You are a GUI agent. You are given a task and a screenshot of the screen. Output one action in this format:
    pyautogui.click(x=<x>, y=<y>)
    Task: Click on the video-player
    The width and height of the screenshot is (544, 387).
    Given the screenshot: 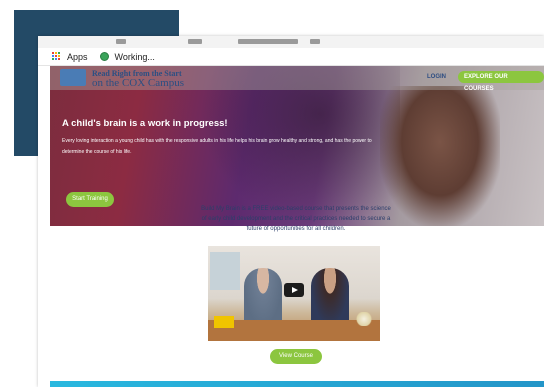 What is the action you would take?
    pyautogui.click(x=294, y=293)
    